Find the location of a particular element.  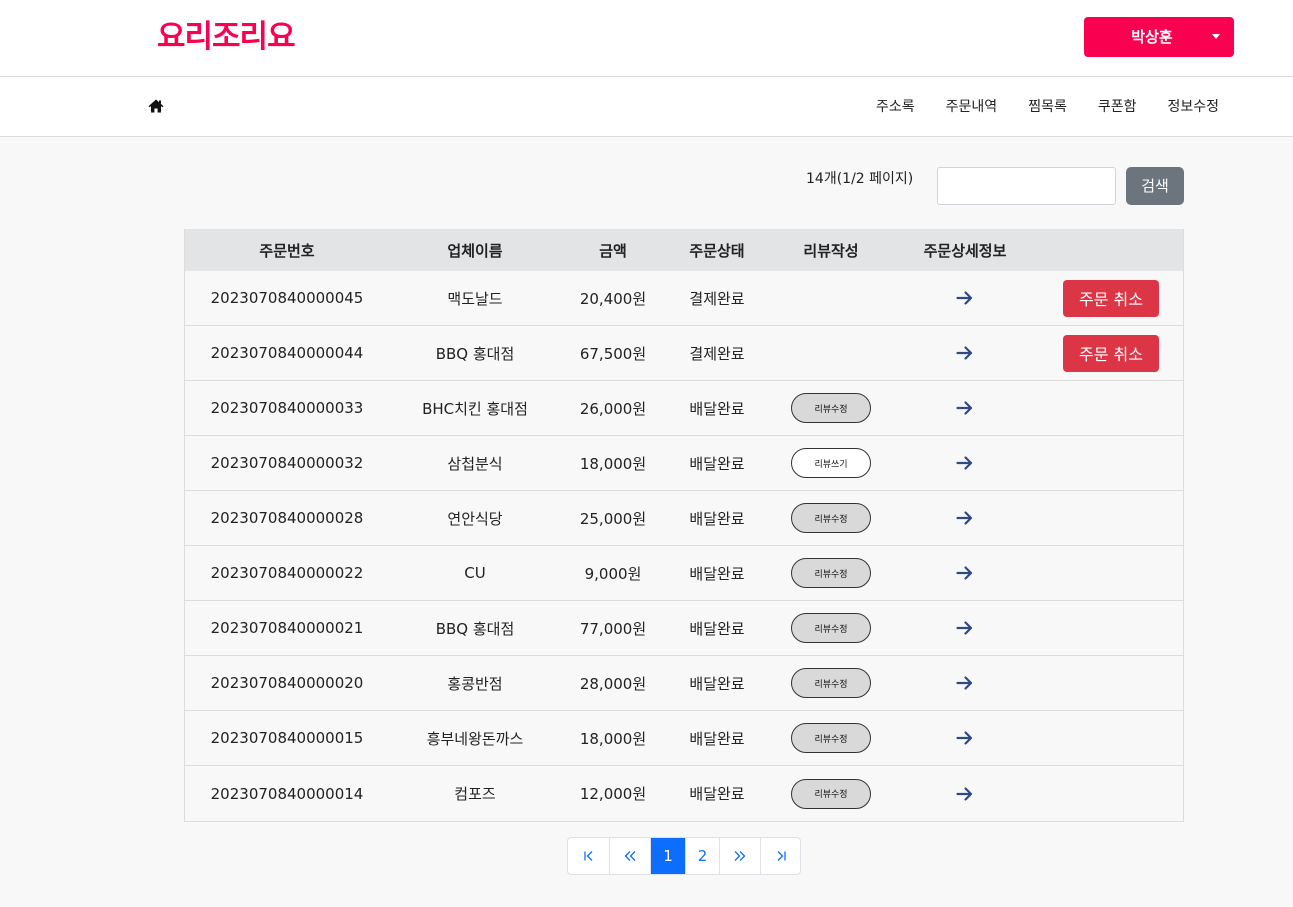

caret-down-icon is located at coordinates (1216, 36).